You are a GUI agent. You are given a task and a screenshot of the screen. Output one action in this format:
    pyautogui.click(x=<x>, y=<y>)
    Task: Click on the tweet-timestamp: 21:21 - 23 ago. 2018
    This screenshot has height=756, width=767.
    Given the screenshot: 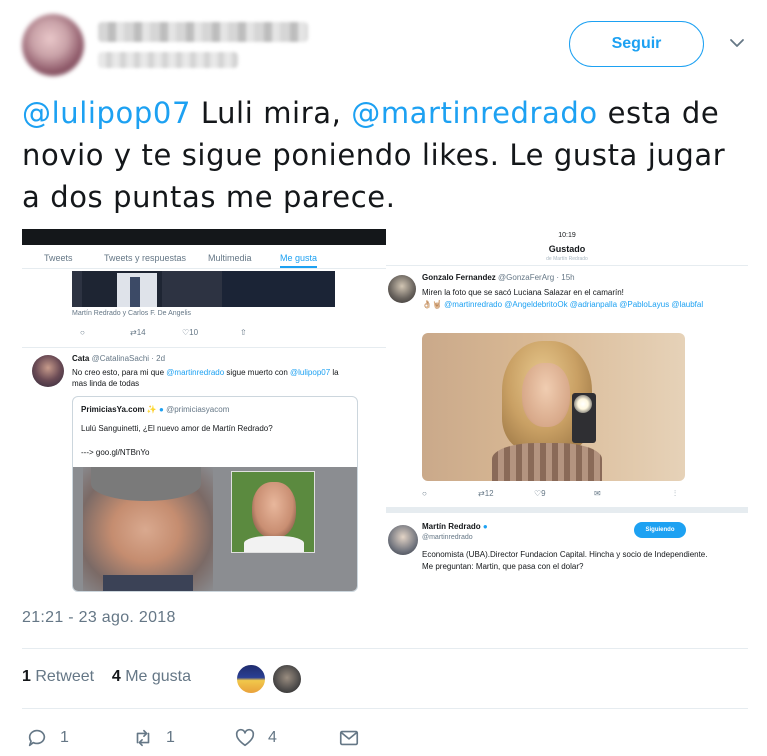 What is the action you would take?
    pyautogui.click(x=99, y=618)
    